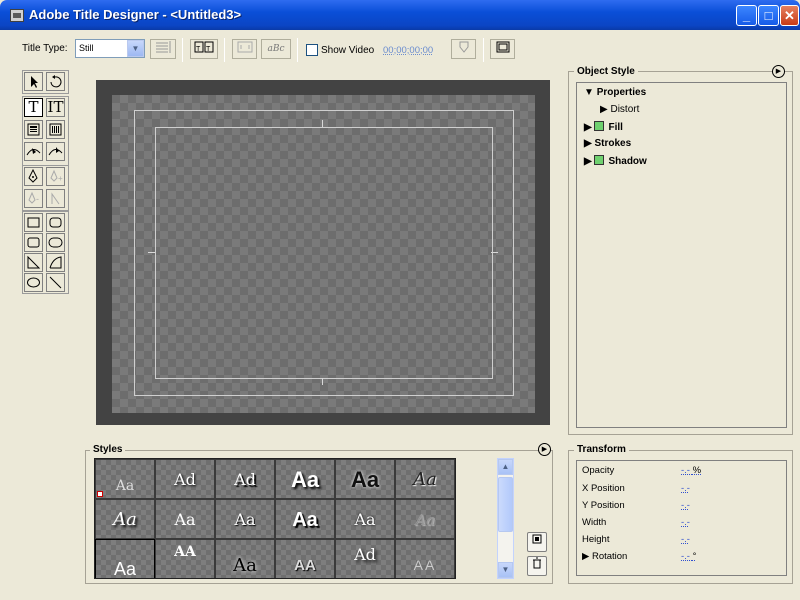 Image resolution: width=800 pixels, height=600 pixels. I want to click on strokes-row: ▶ Strokes, so click(607, 143).